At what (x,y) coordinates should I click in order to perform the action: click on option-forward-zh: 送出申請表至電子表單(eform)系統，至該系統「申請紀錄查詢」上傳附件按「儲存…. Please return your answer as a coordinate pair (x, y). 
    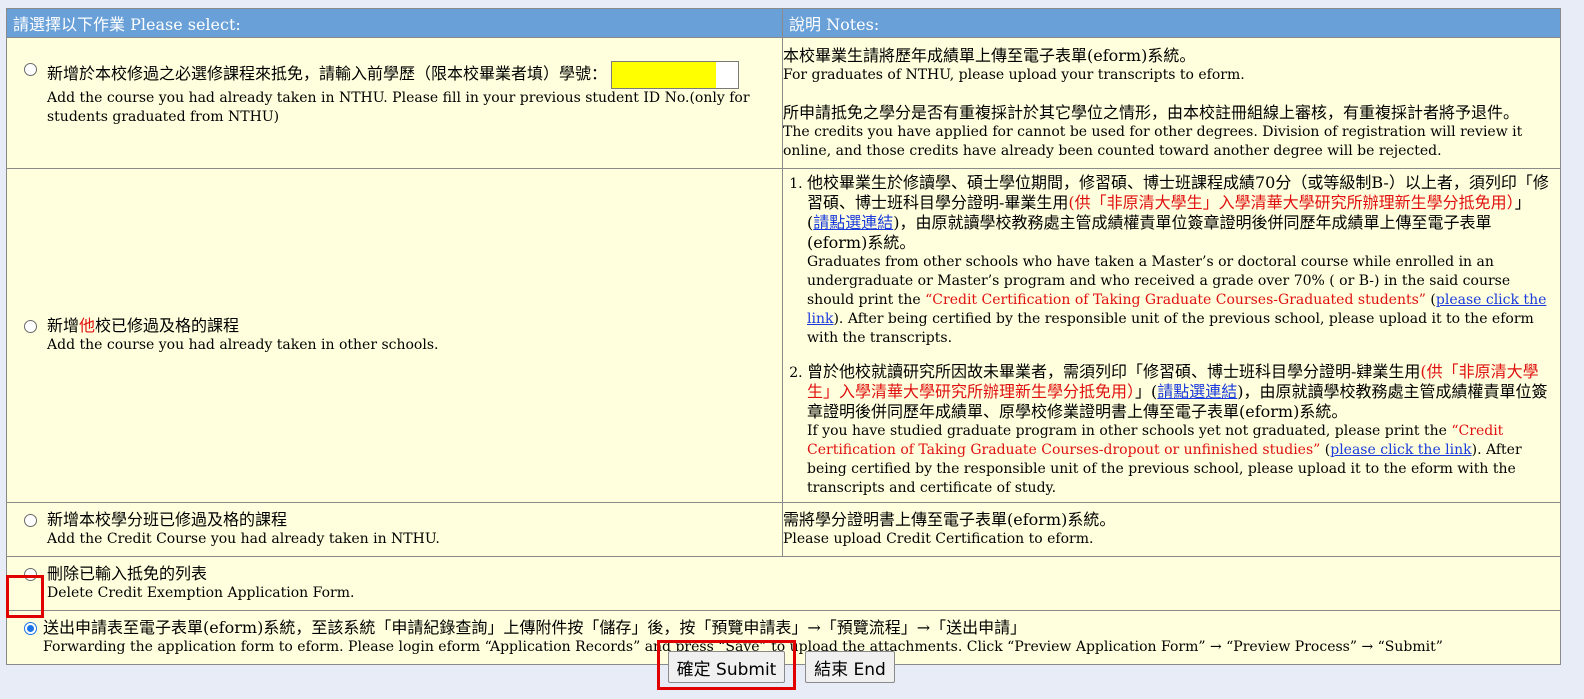
    Looking at the image, I should click on (535, 627).